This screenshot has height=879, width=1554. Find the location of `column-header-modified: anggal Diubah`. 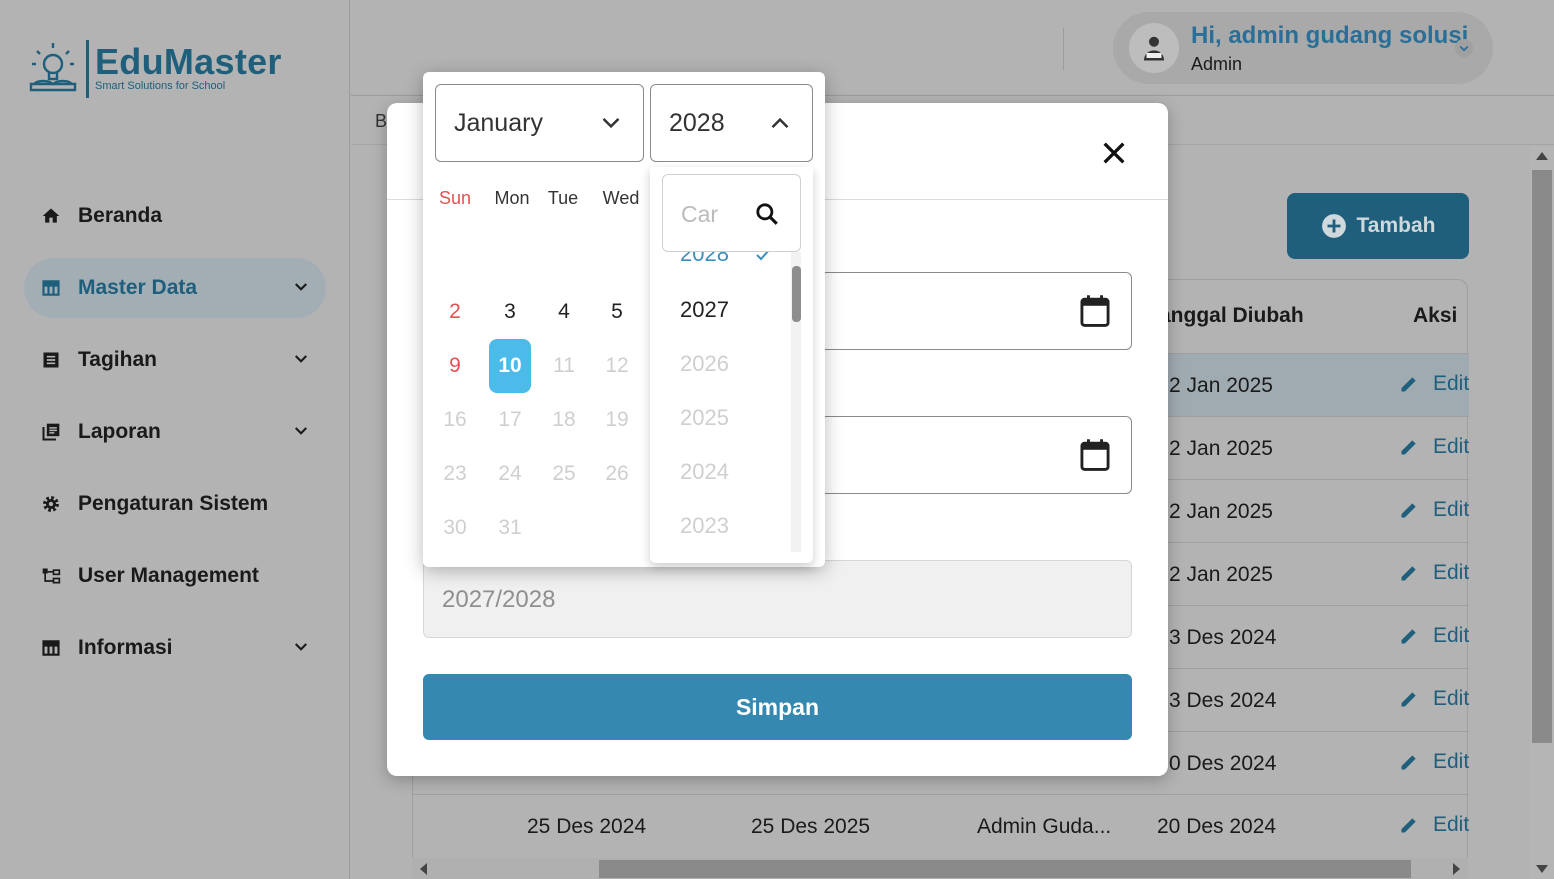

column-header-modified: anggal Diubah is located at coordinates (1231, 316).